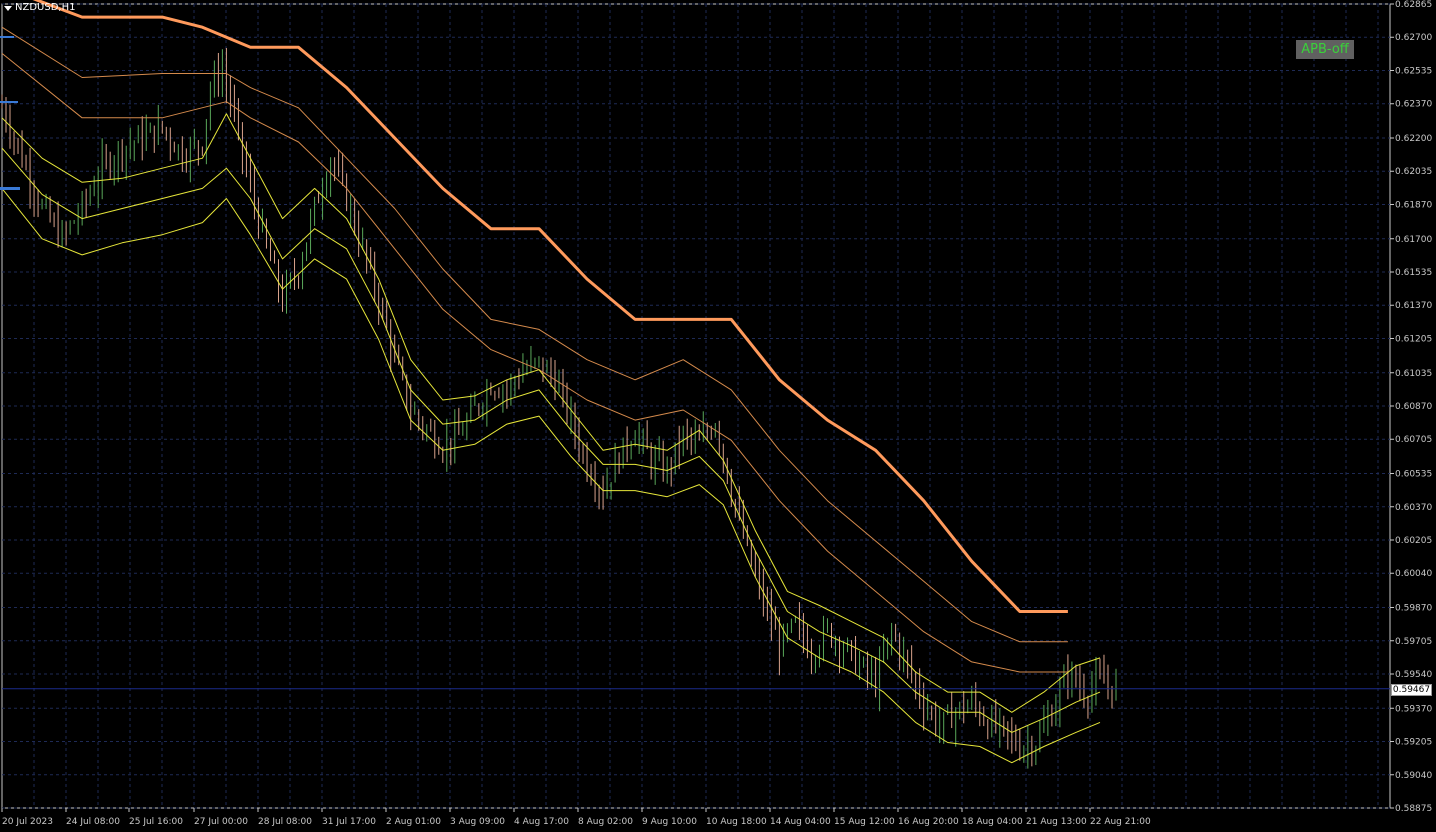 Image resolution: width=1436 pixels, height=832 pixels. I want to click on y-tick-label: 0.60705, so click(1413, 440).